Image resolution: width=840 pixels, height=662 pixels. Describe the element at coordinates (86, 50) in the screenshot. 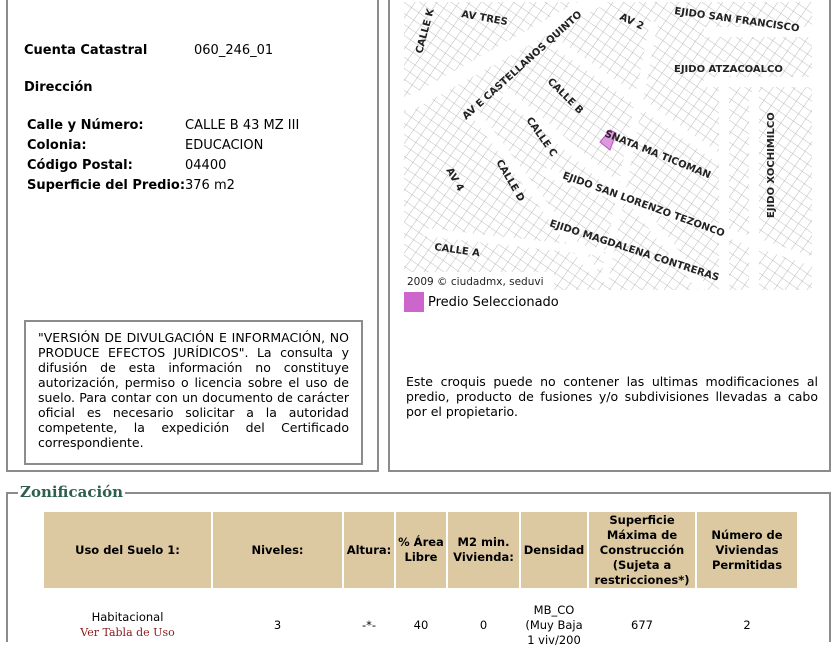

I see `cuenta-catastral-label: Cuenta Catastral` at that location.